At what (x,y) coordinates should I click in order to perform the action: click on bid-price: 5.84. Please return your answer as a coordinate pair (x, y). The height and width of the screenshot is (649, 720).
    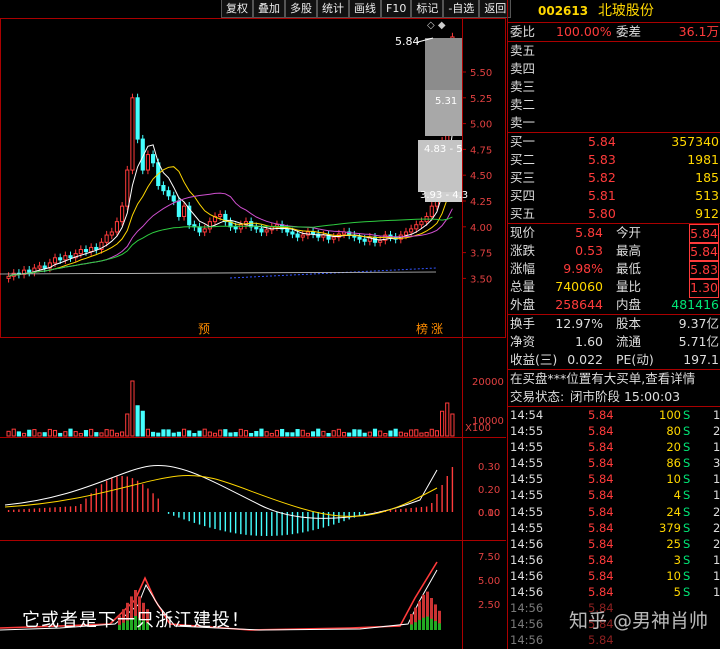
    Looking at the image, I should click on (602, 141).